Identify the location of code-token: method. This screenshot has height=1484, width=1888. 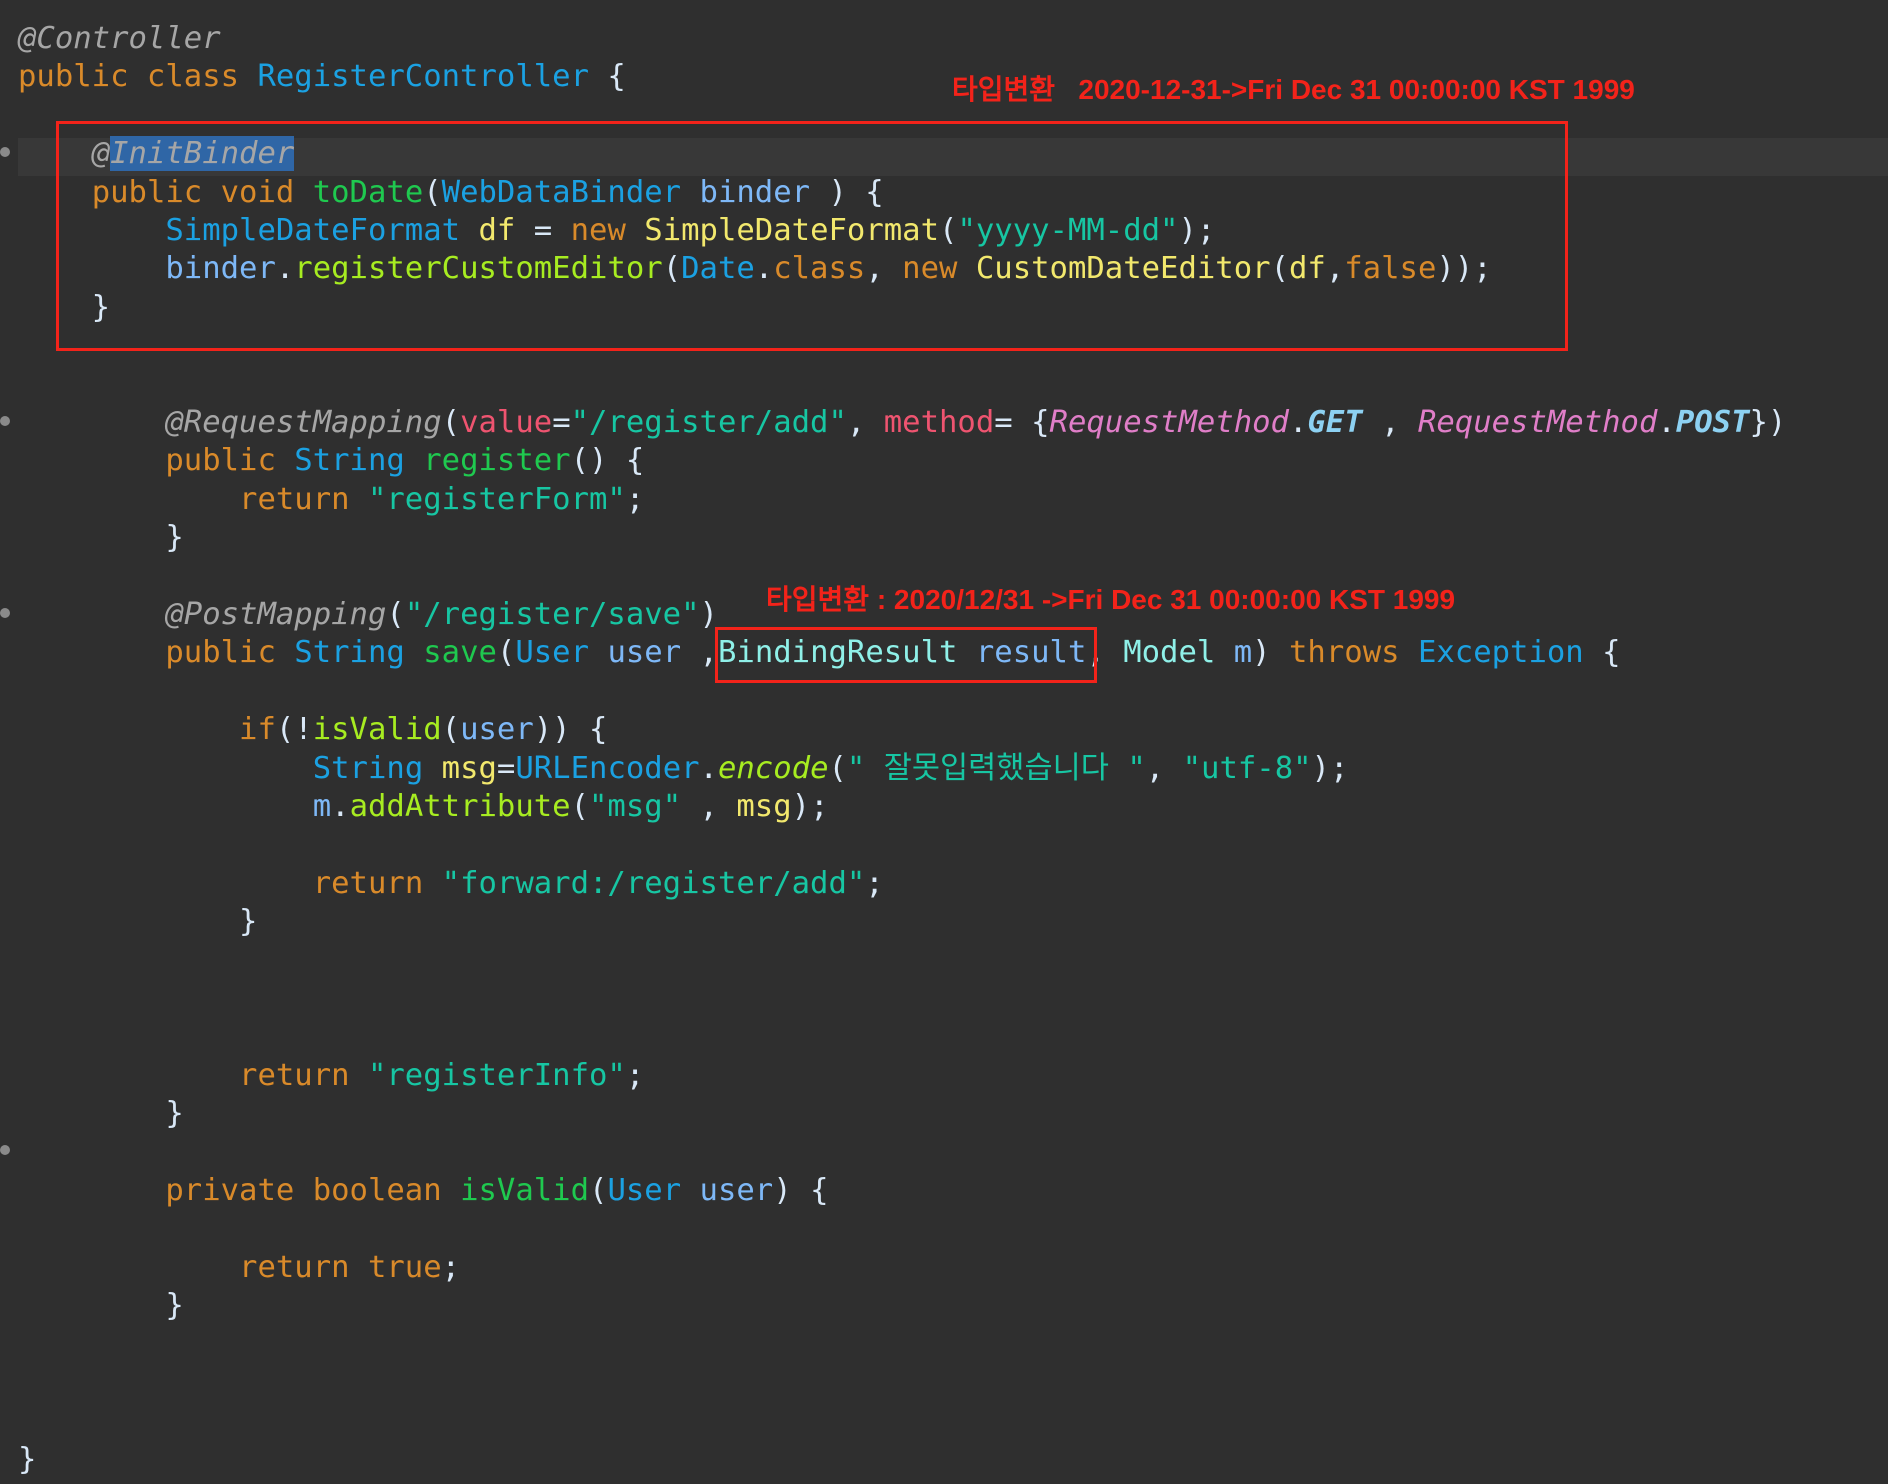
(939, 422).